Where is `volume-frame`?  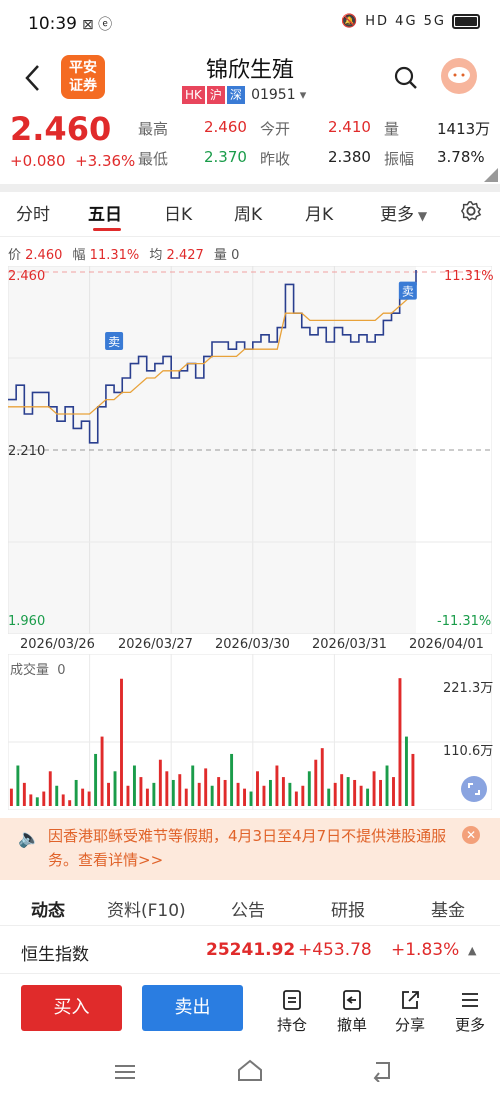
volume-frame is located at coordinates (250, 732).